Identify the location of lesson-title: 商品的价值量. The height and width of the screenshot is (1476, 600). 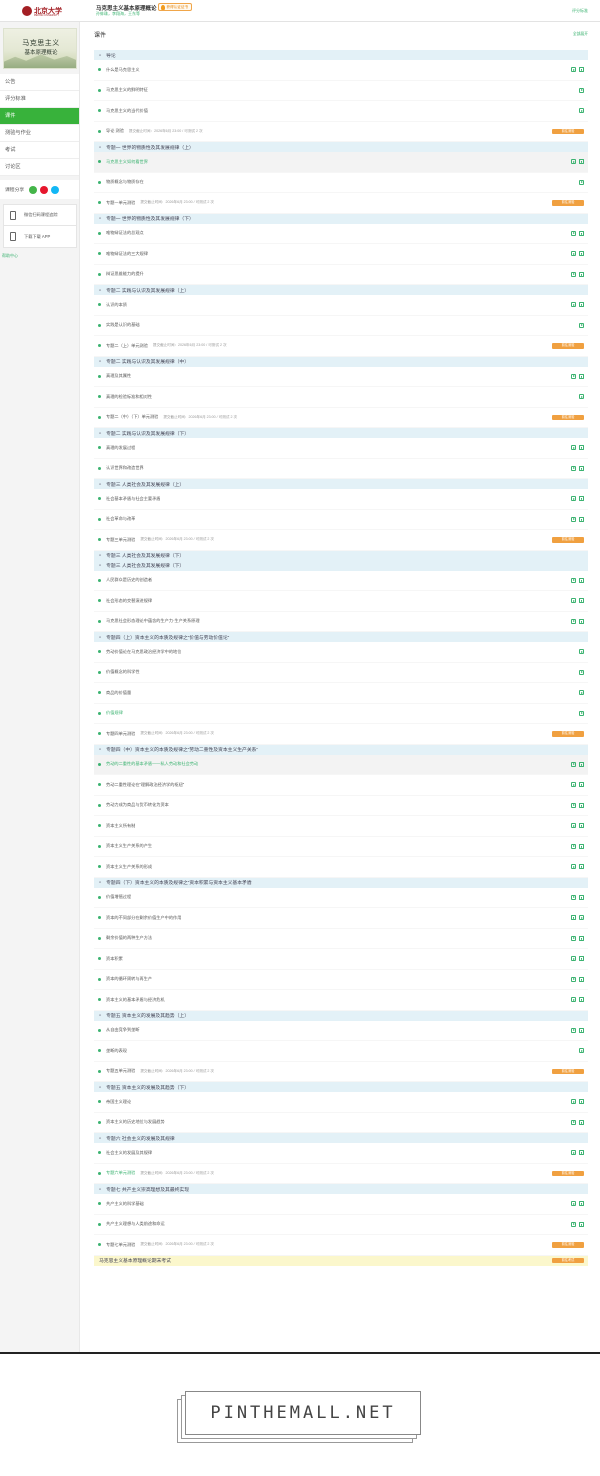
(118, 693).